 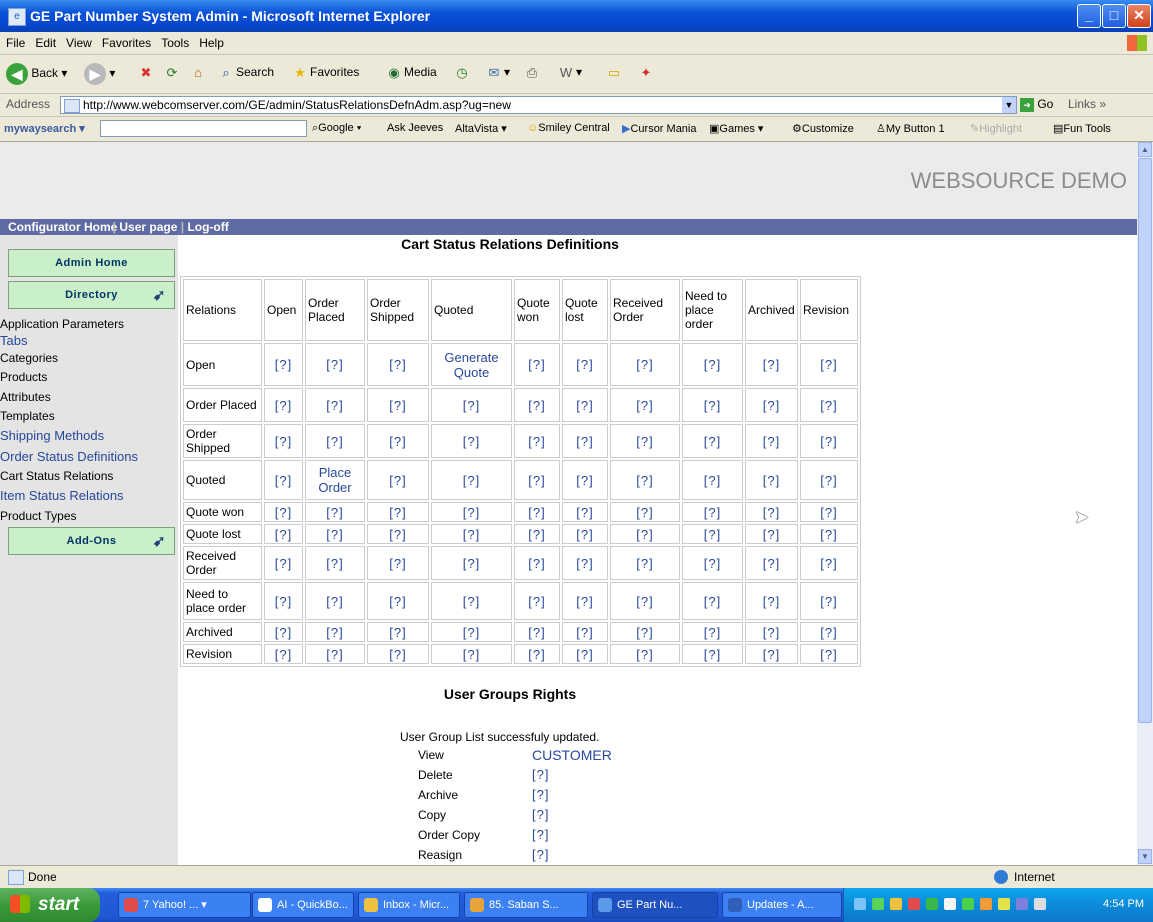 I want to click on scrollbar-thumb, so click(x=1145, y=440).